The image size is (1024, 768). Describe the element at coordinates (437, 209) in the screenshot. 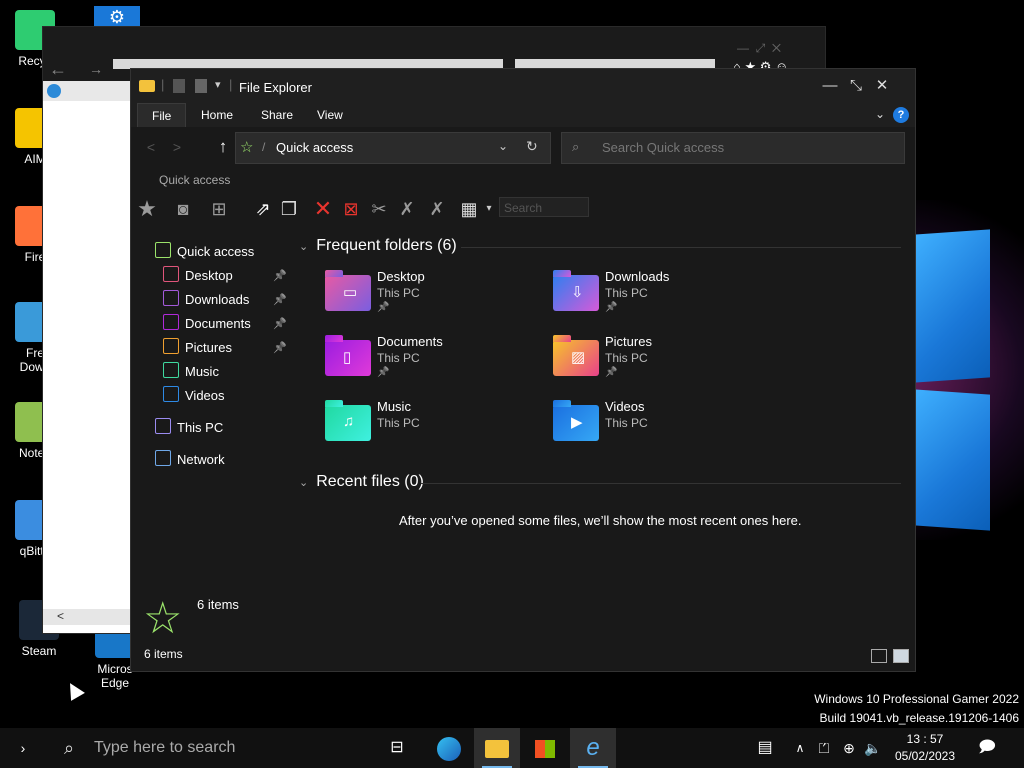

I see `edit-icon: ✗` at that location.